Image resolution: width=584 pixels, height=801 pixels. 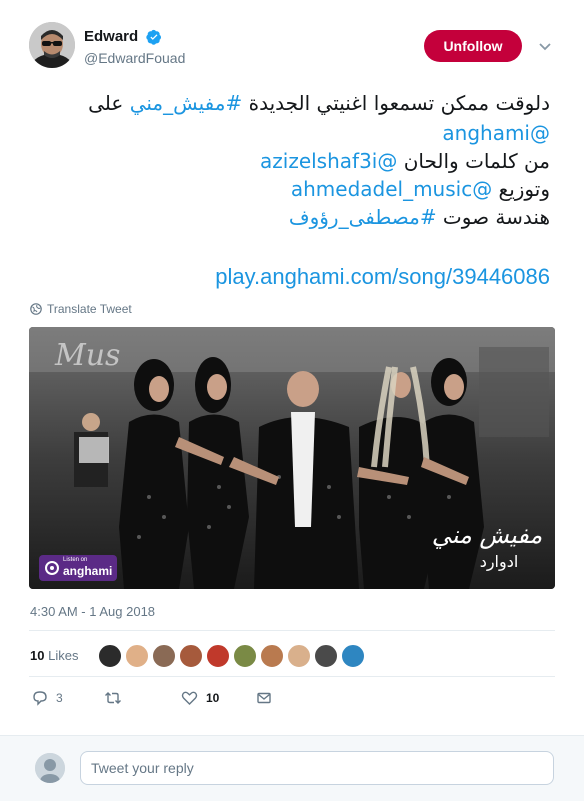 I want to click on tweet-line: من كلمات والحان @azizelshaf3i, so click(x=290, y=161).